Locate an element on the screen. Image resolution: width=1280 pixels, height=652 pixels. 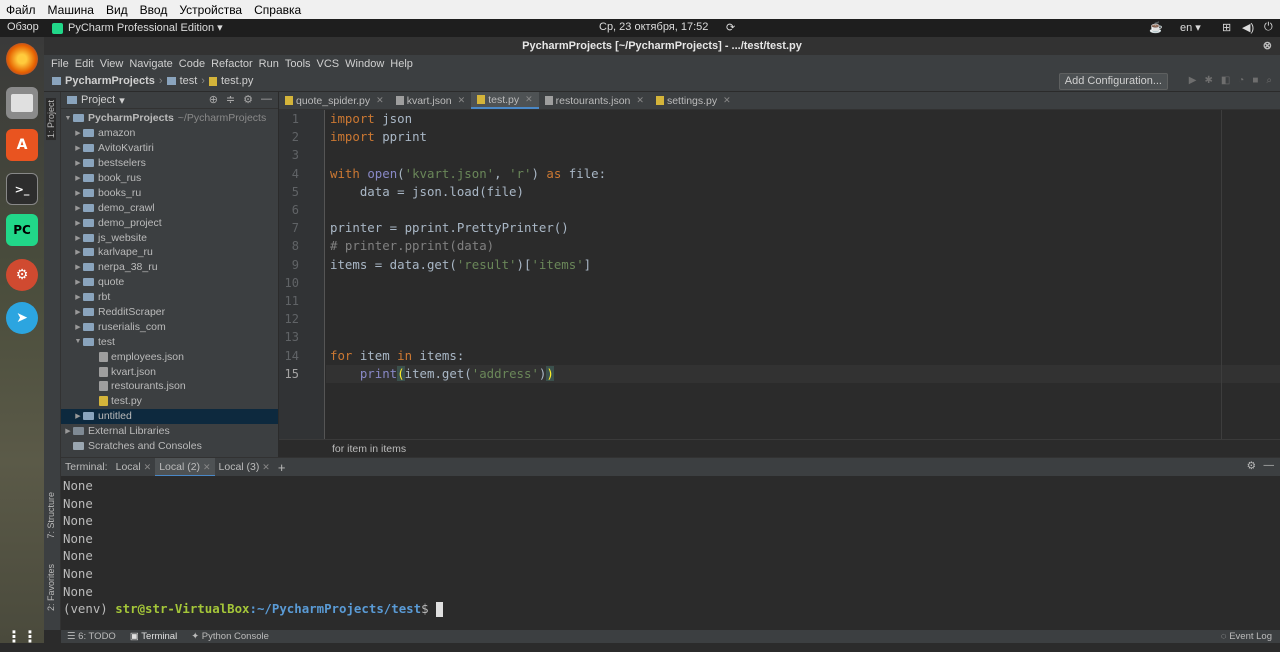
close-window-icon: ⊗ is located at coordinates (1267, 46).